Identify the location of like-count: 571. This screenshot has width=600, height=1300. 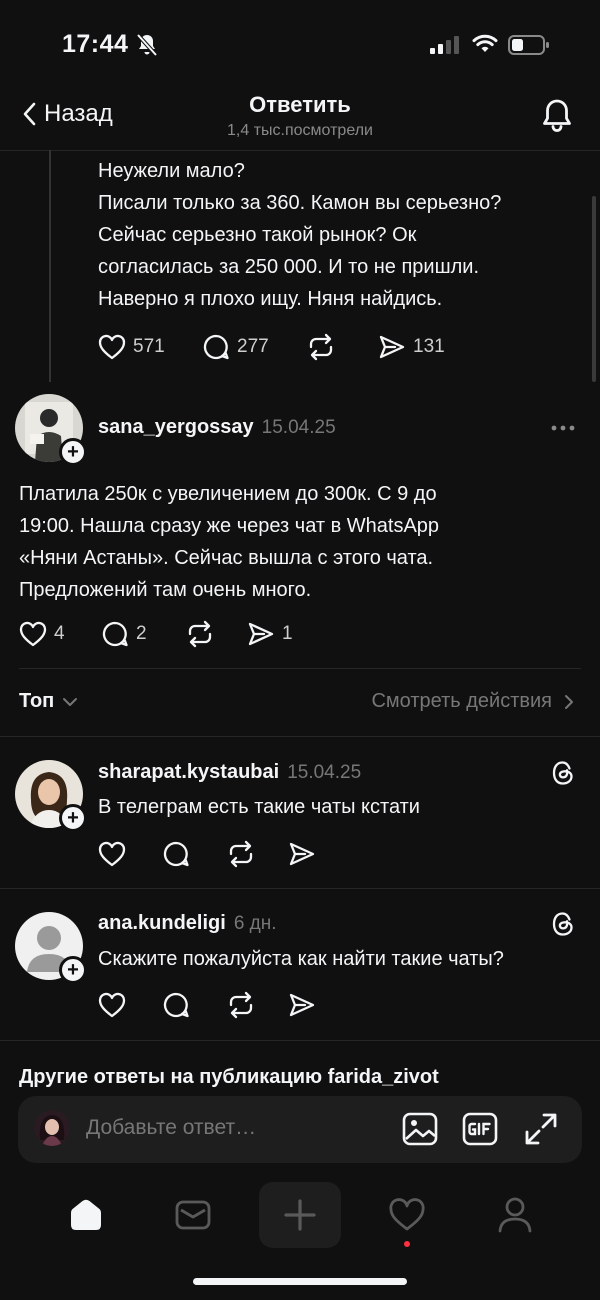
(149, 346).